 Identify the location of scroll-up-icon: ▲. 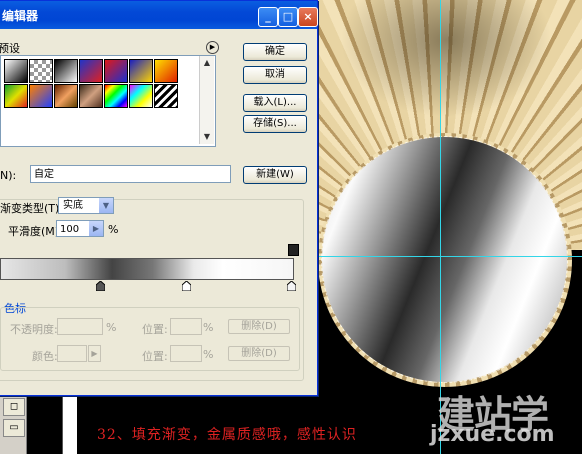
(207, 63).